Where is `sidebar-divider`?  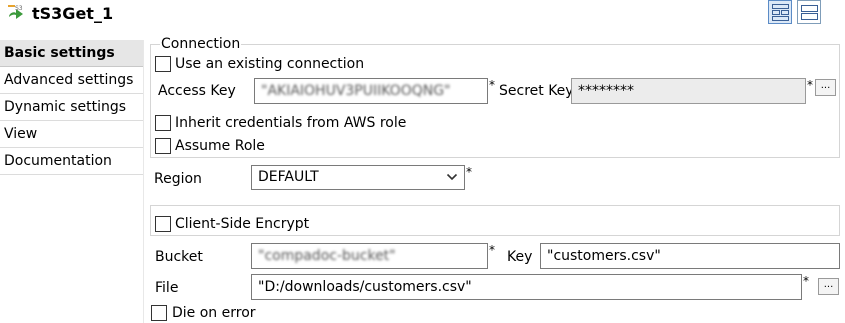
sidebar-divider is located at coordinates (143, 181).